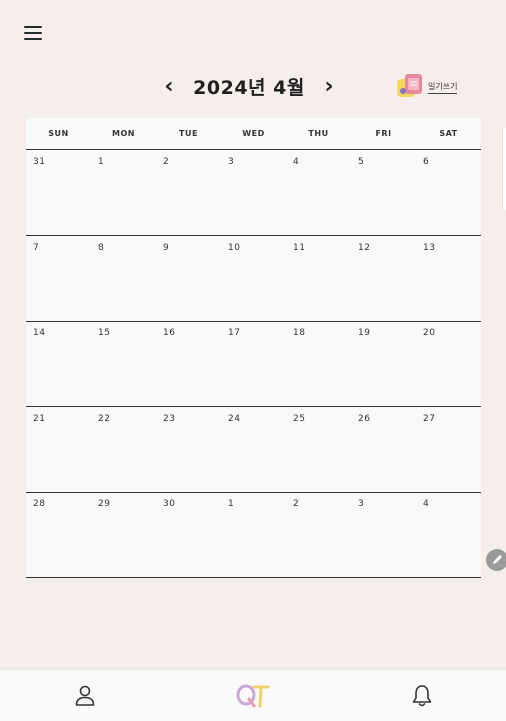 This screenshot has width=506, height=721. I want to click on day-number: 27, so click(429, 419).